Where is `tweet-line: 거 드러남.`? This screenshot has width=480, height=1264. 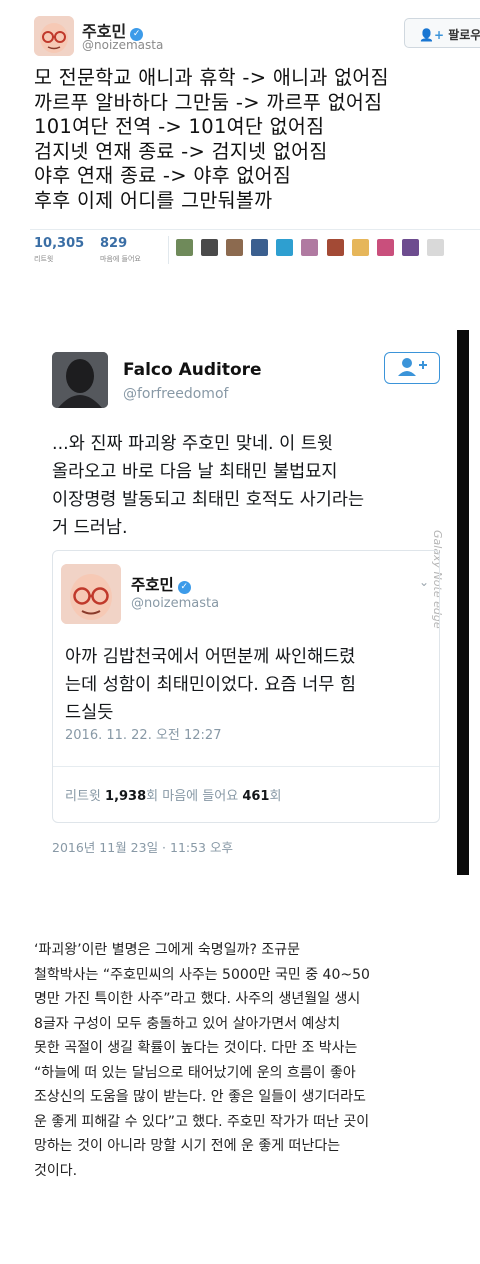 tweet-line: 거 드러남. is located at coordinates (90, 528).